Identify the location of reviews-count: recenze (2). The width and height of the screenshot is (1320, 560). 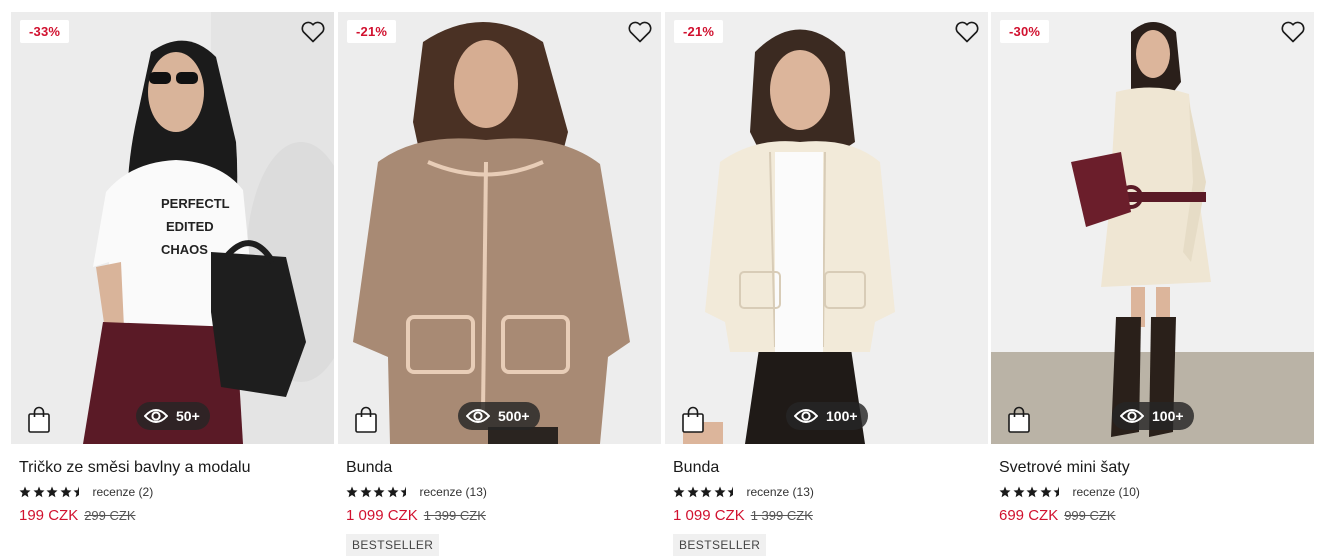
(123, 492).